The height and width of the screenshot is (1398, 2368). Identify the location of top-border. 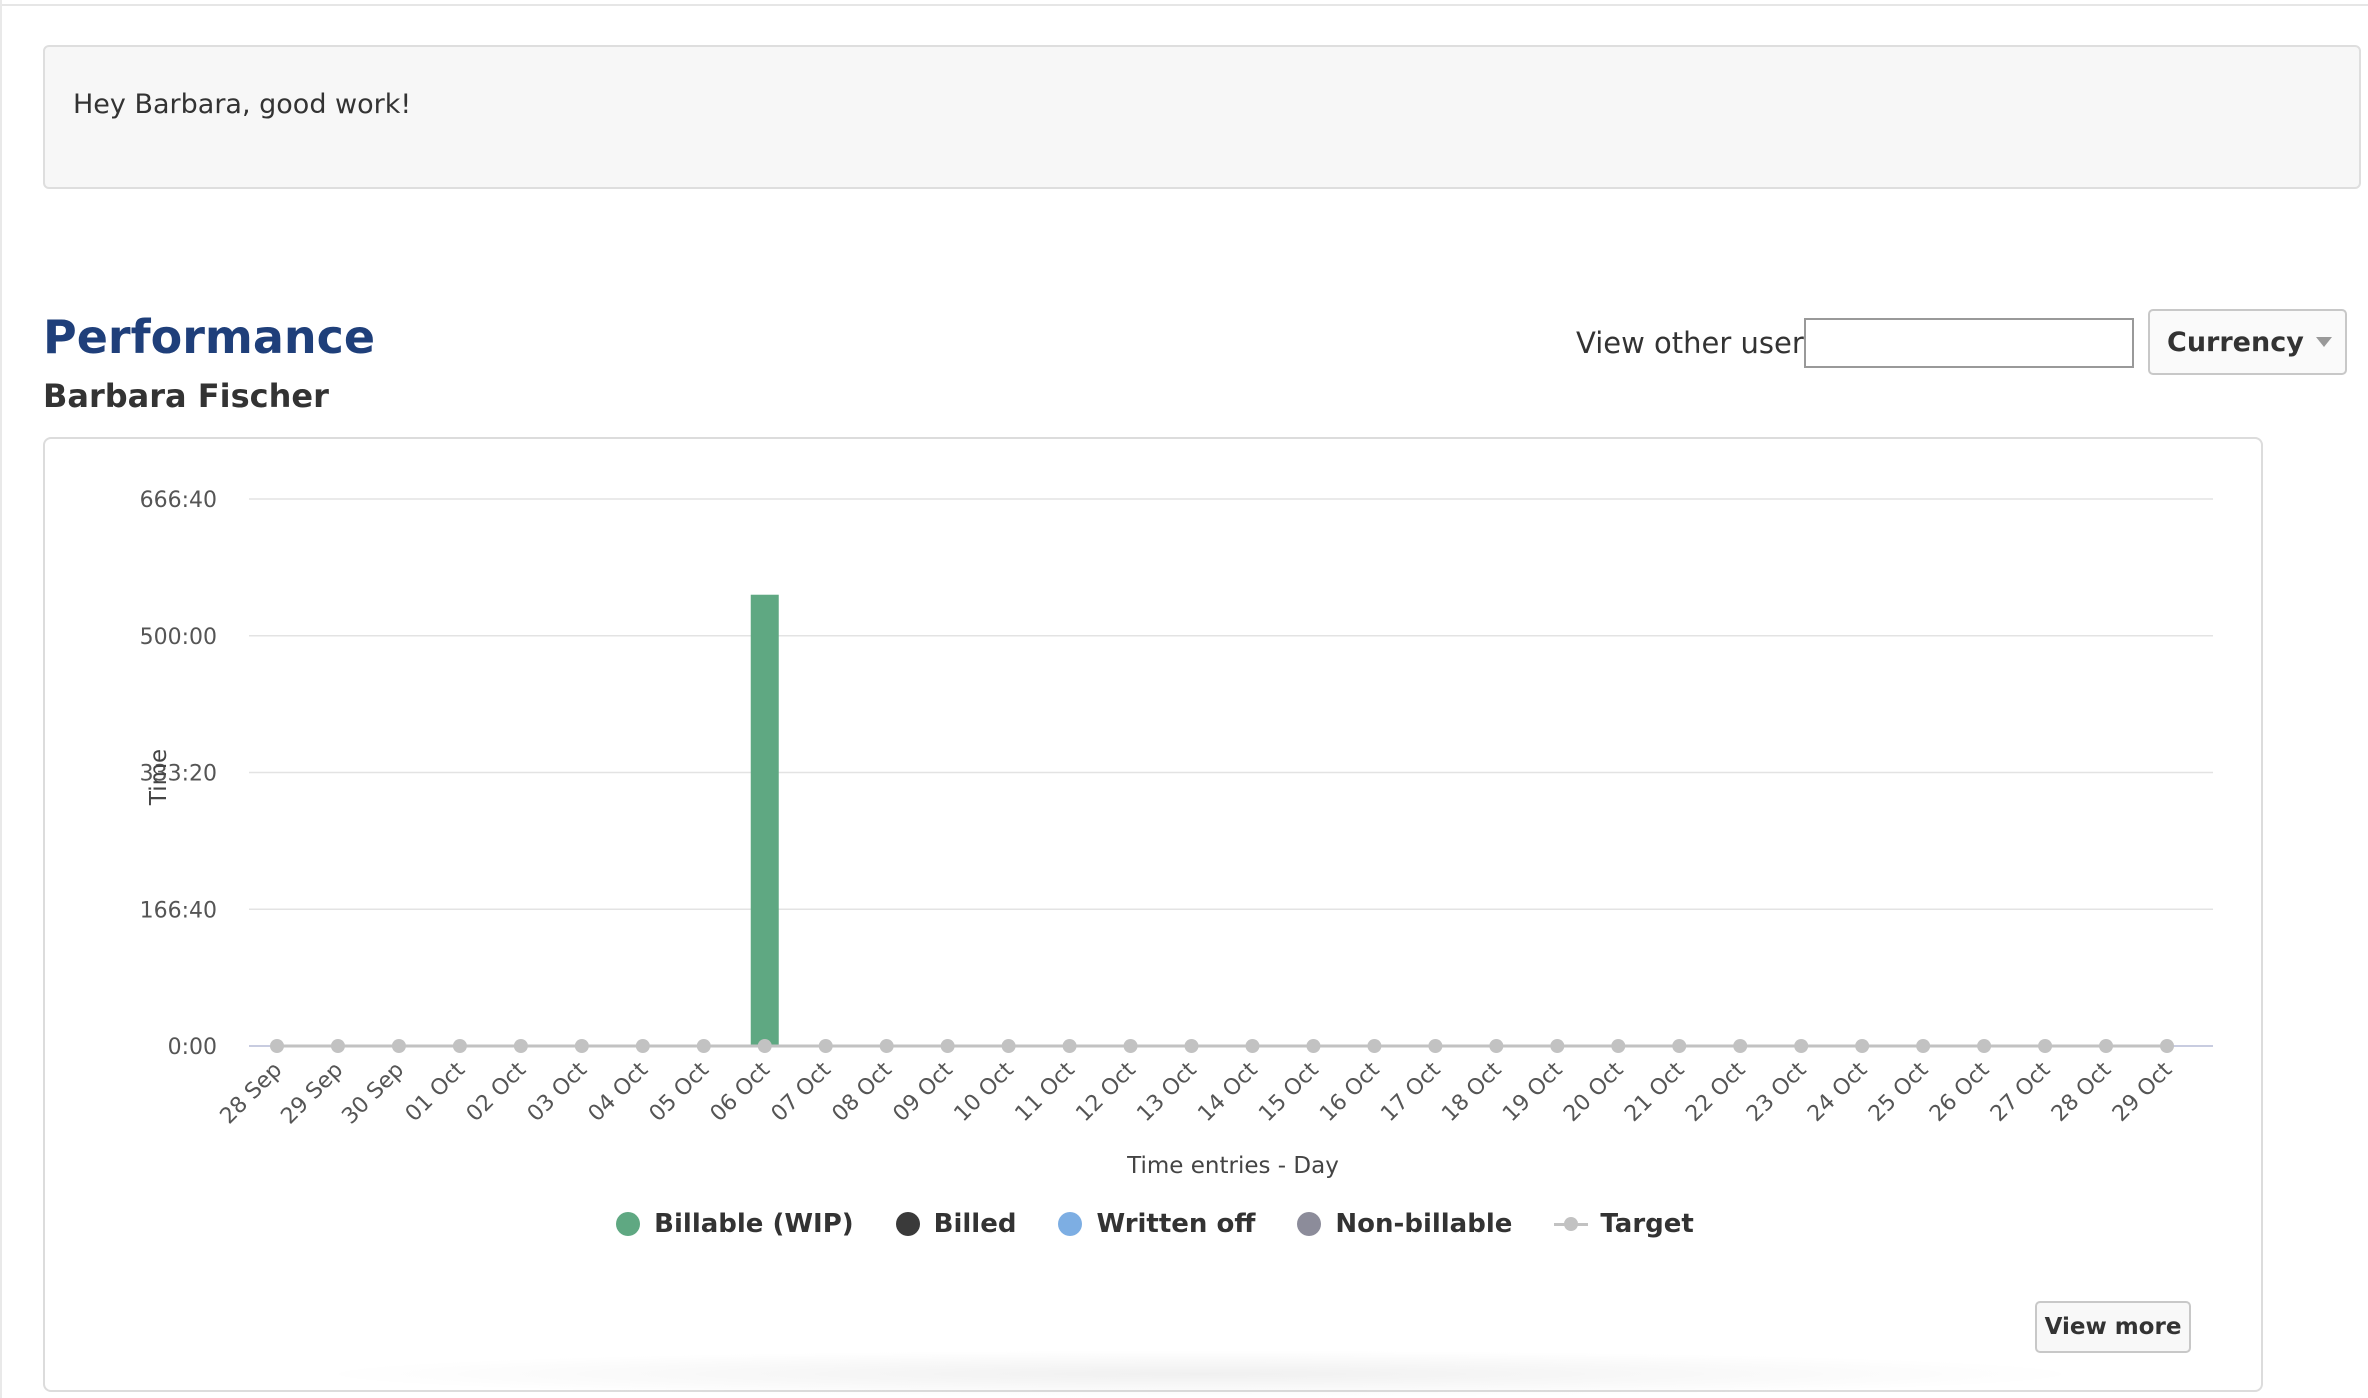
(1184, 3).